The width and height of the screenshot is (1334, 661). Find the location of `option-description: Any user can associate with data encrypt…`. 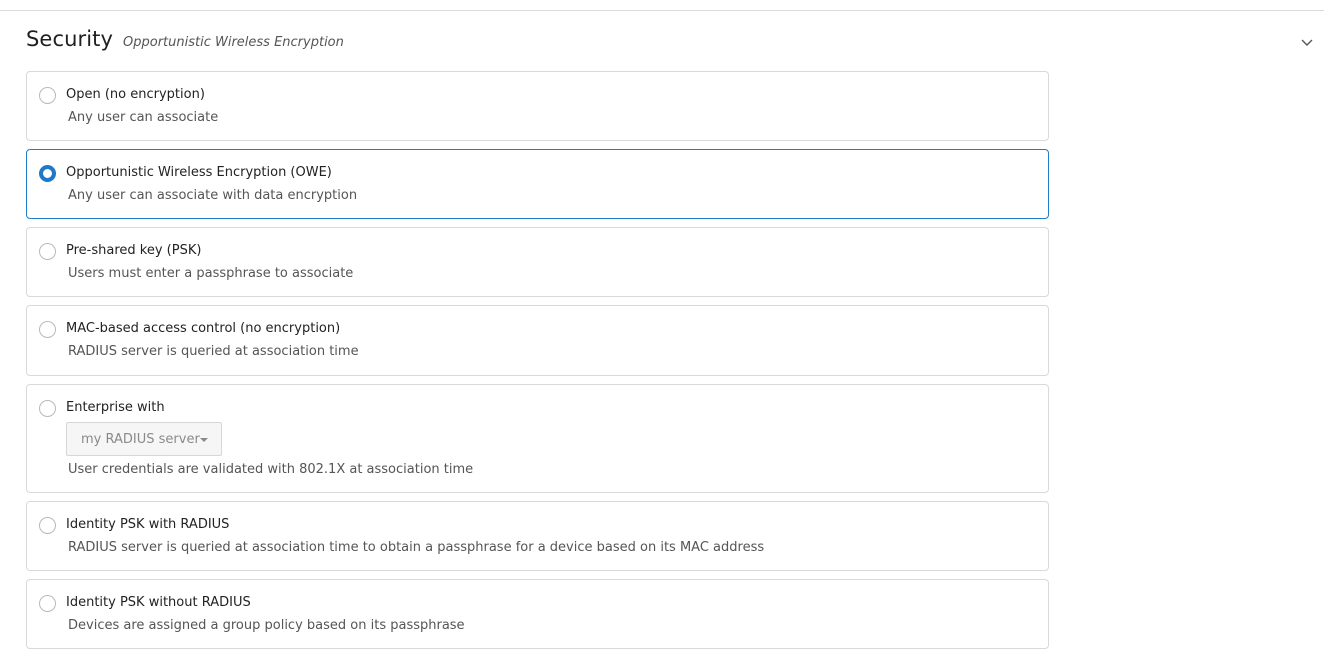

option-description: Any user can associate with data encrypt… is located at coordinates (213, 195).